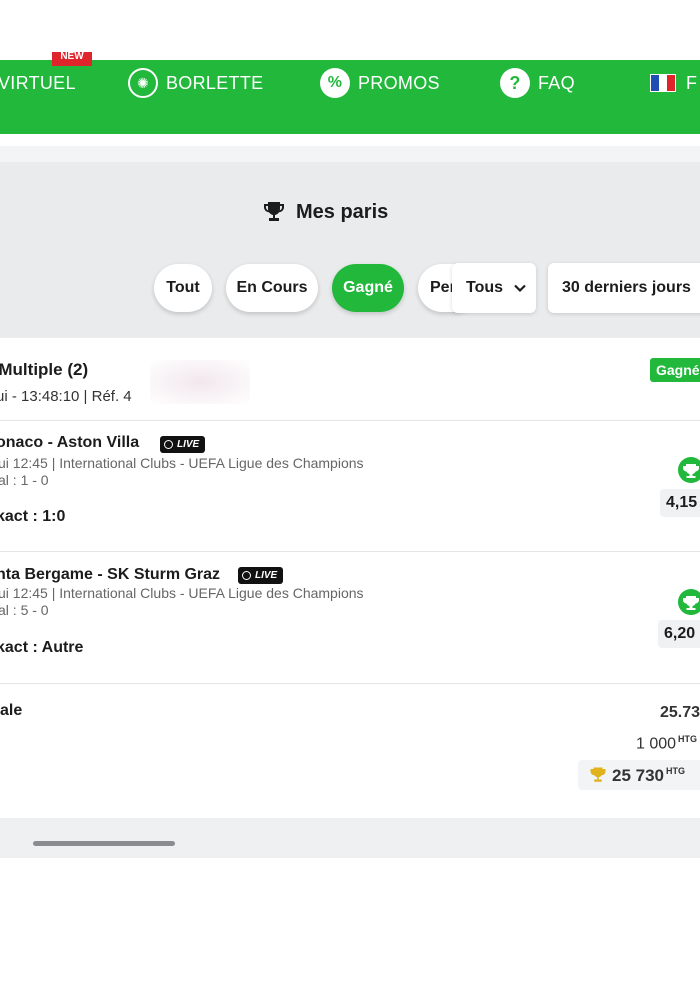  What do you see at coordinates (638, 775) in the screenshot?
I see `payout-value: 25 730` at bounding box center [638, 775].